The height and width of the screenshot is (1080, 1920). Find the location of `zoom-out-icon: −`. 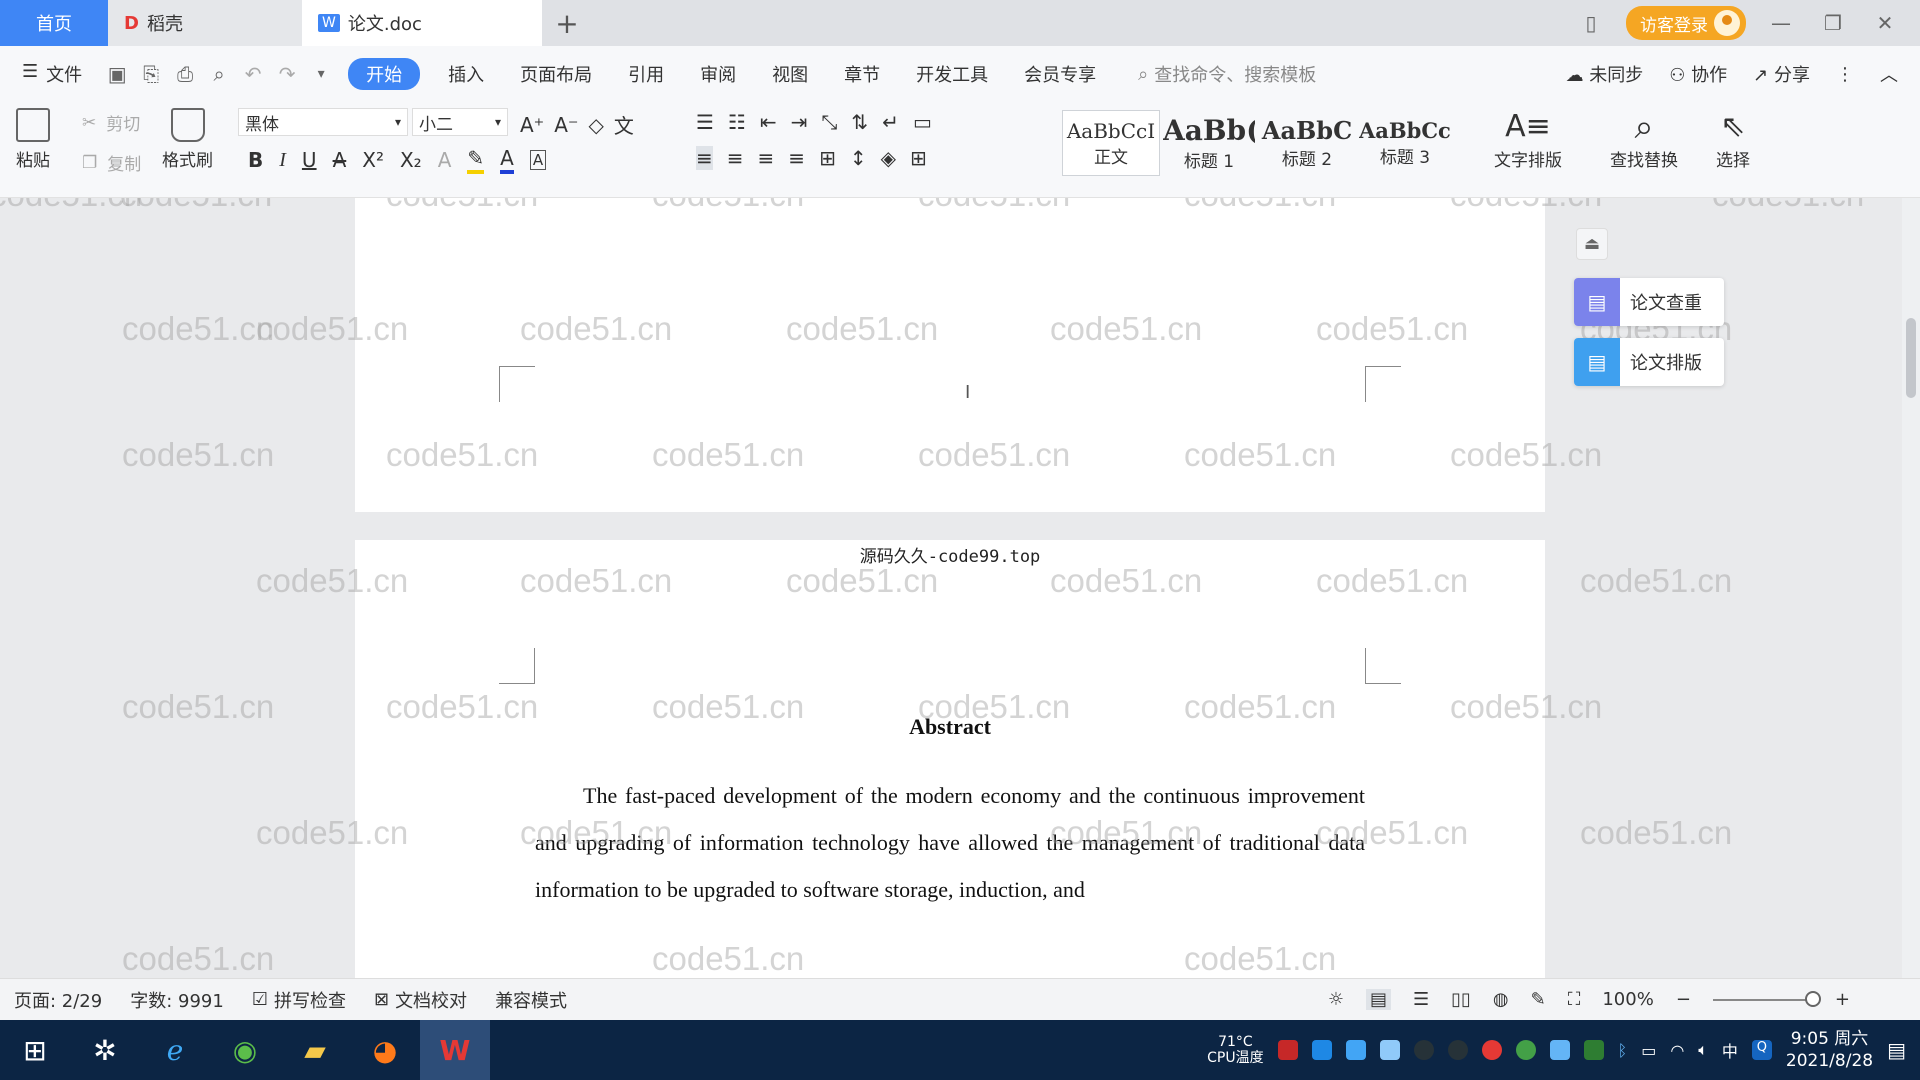

zoom-out-icon: − is located at coordinates (1683, 999).